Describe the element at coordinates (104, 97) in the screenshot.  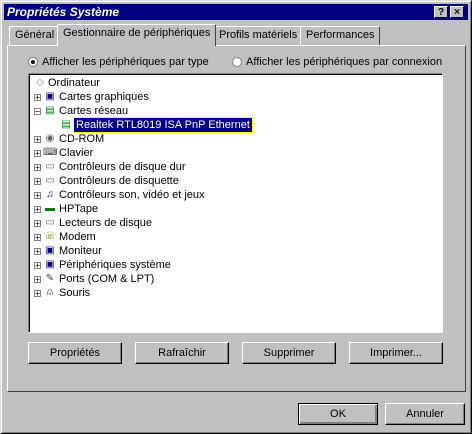
I see `tree-item-label: Cartes graphiques` at that location.